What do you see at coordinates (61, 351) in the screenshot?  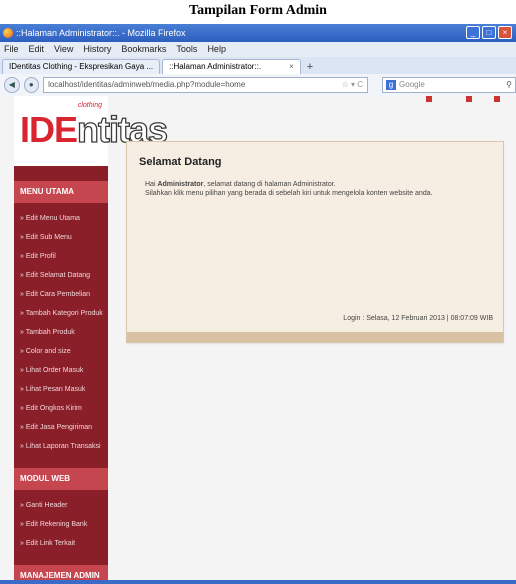 I see `sidebar-item-color-and-size: » Color and size` at bounding box center [61, 351].